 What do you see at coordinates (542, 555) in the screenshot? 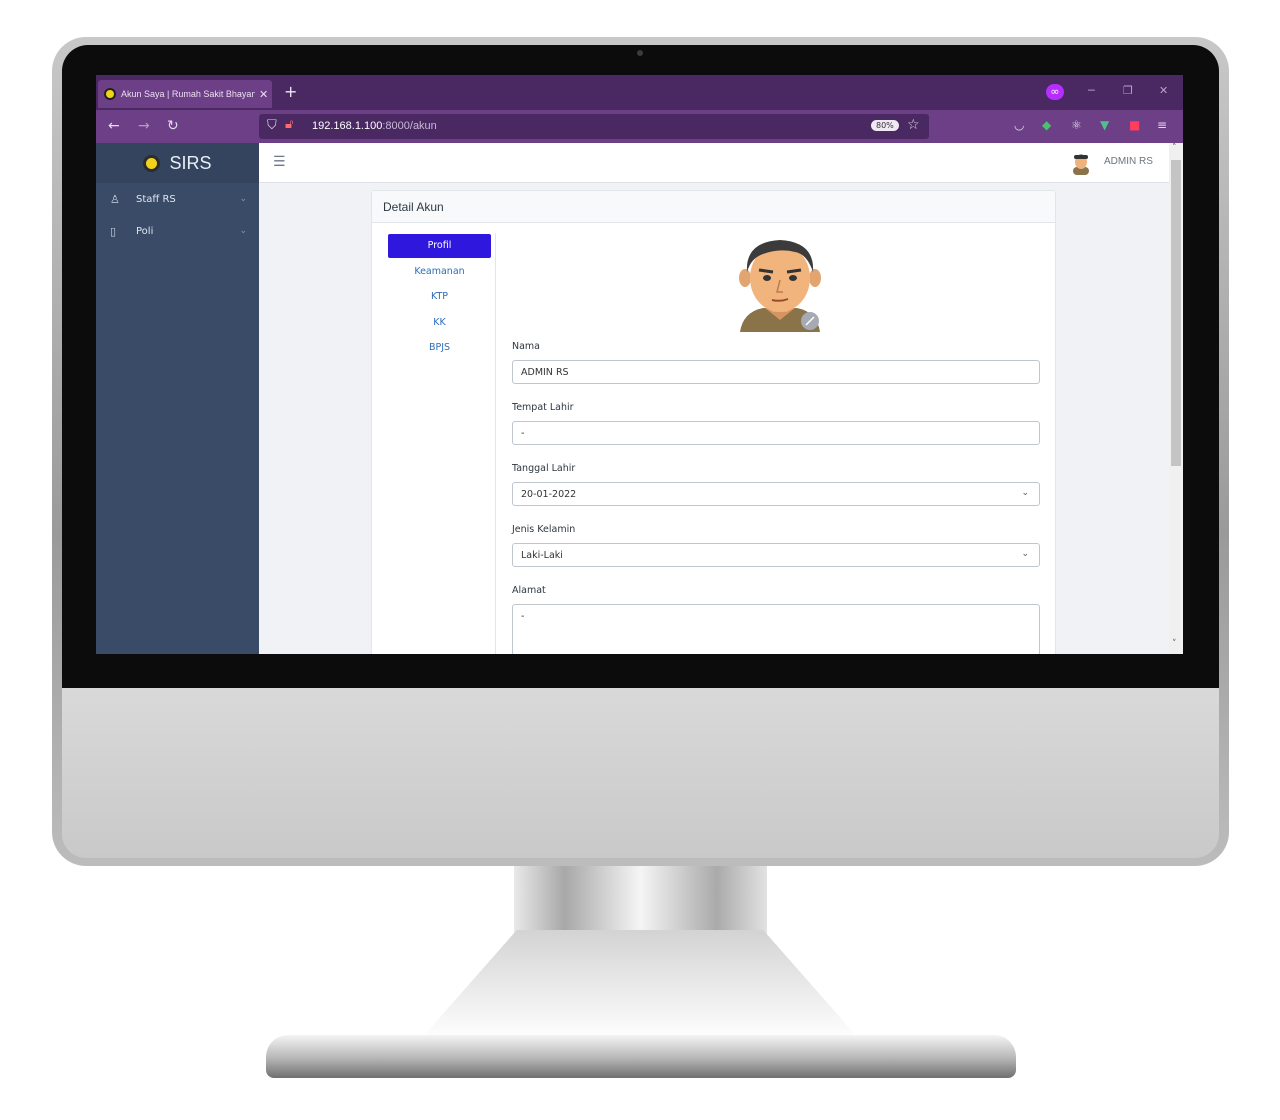
I see `jenis-kelamin-value: Laki-Laki` at bounding box center [542, 555].